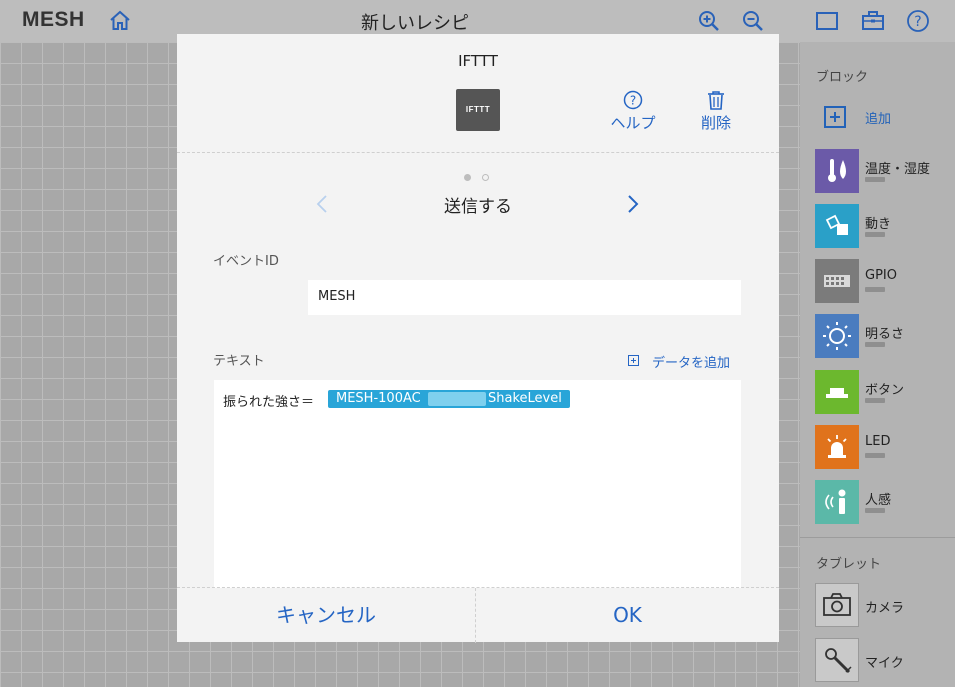  What do you see at coordinates (837, 660) in the screenshot?
I see `microphone-icon` at bounding box center [837, 660].